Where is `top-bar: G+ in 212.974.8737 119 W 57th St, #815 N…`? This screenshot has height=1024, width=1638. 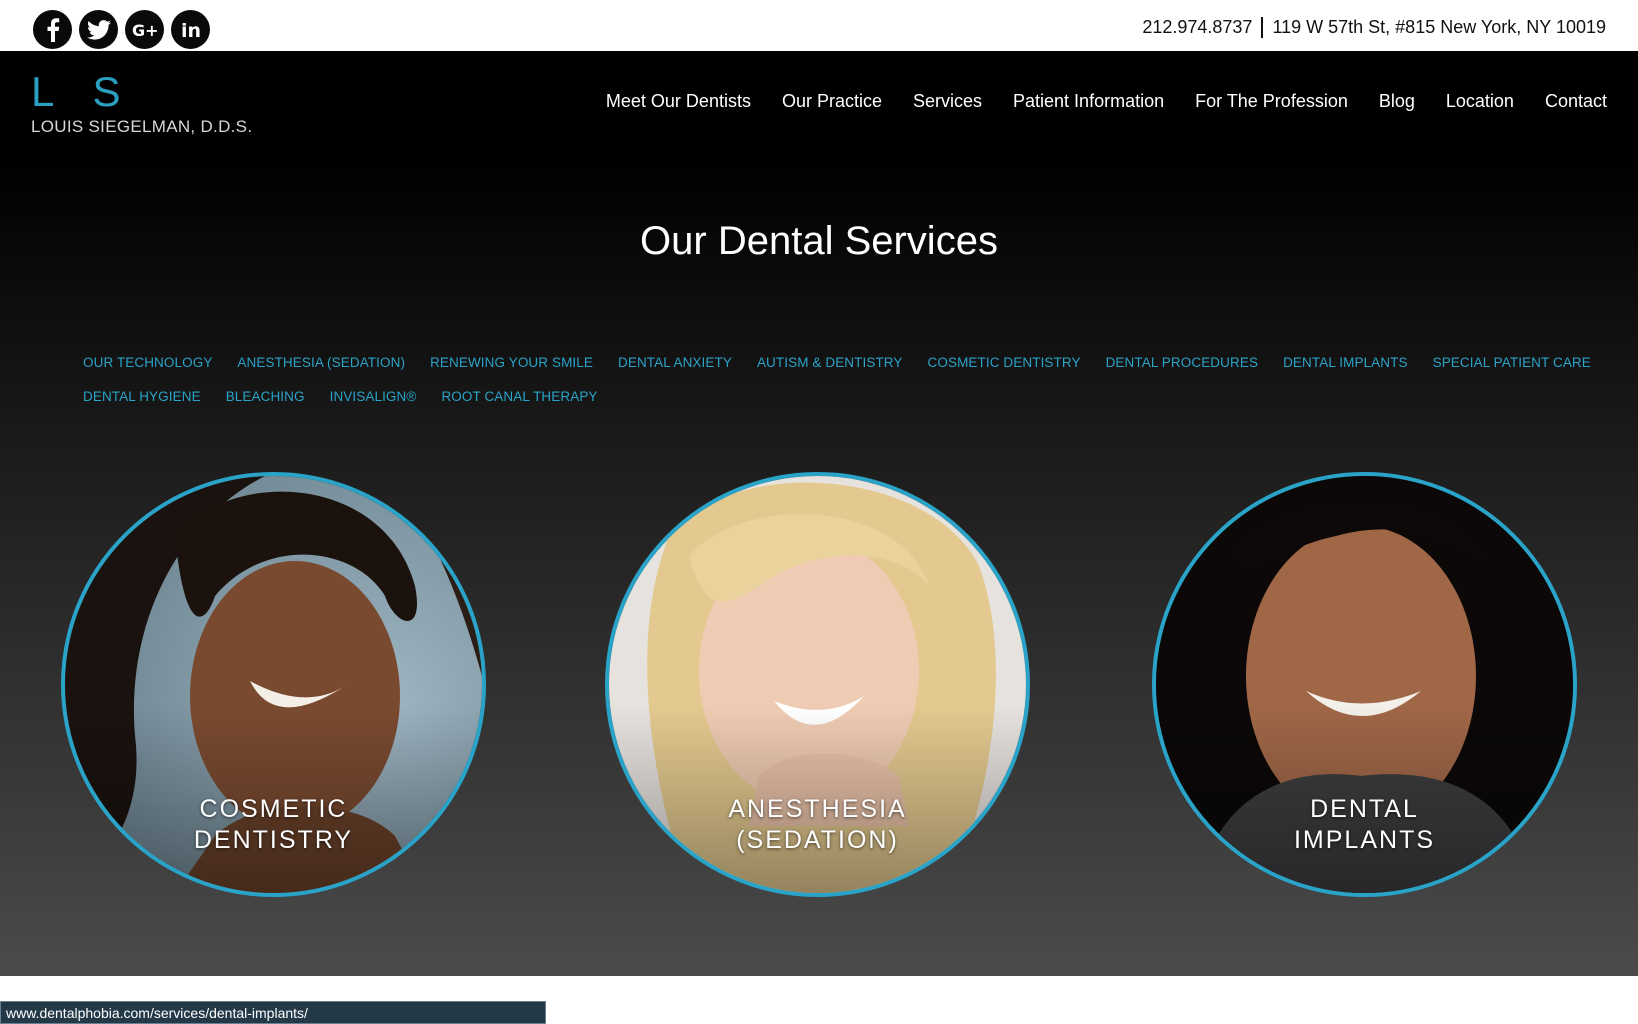
top-bar: G+ in 212.974.8737 119 W 57th St, #815 N… is located at coordinates (819, 25).